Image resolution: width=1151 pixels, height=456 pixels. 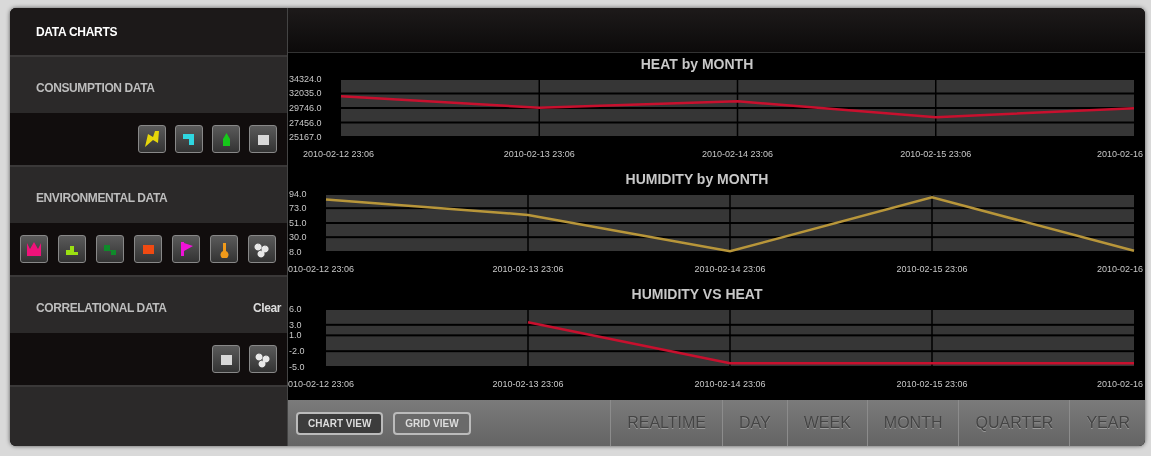 What do you see at coordinates (266, 308) in the screenshot?
I see `clear-link: Clear` at bounding box center [266, 308].